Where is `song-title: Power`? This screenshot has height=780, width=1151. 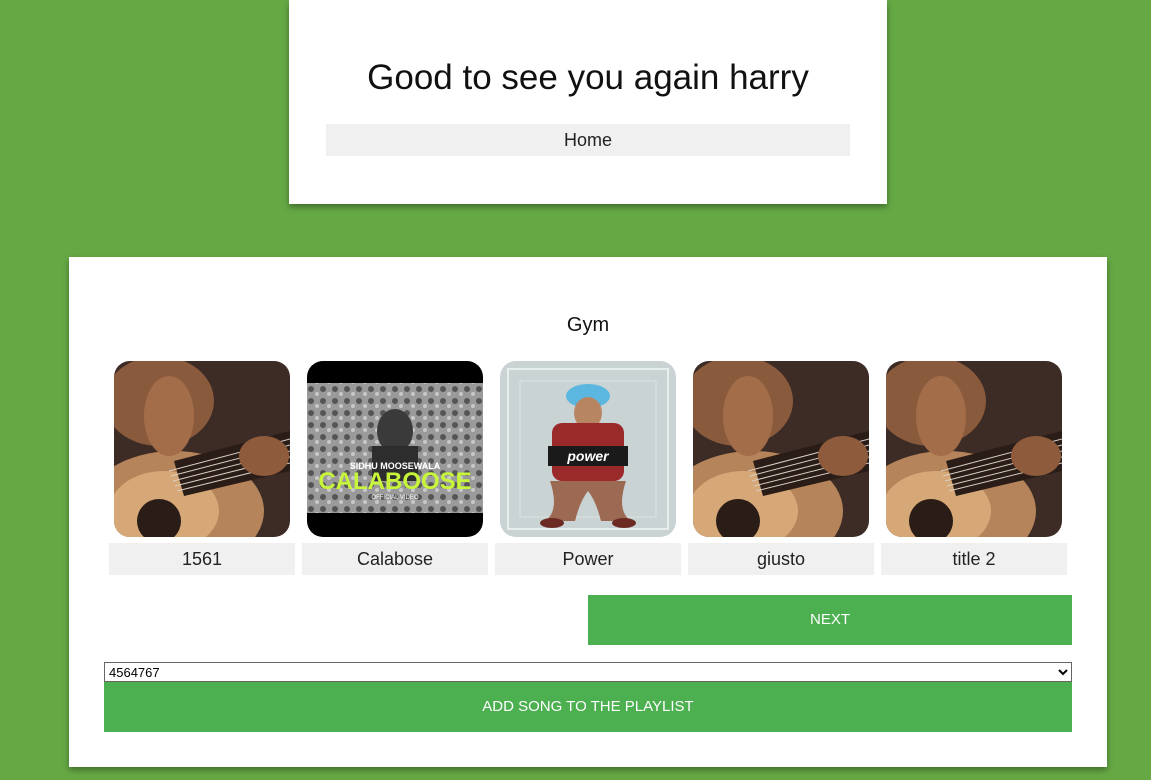 song-title: Power is located at coordinates (588, 559).